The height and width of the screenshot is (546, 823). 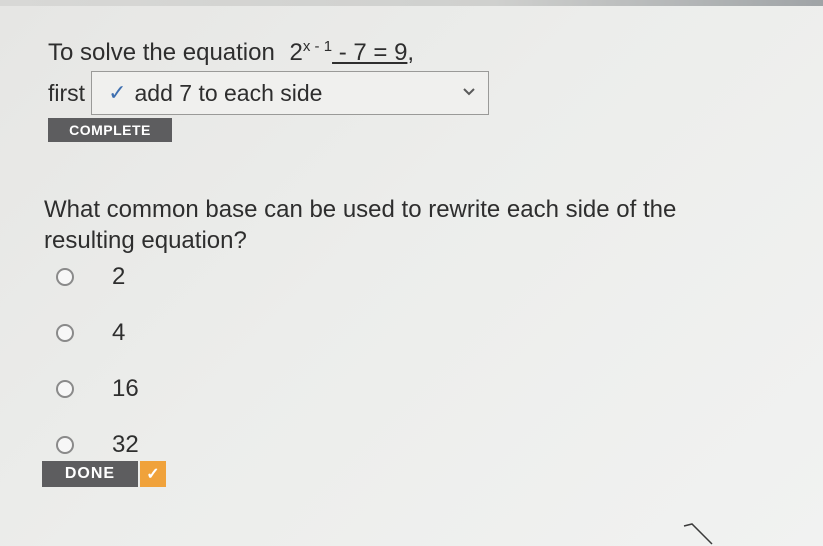 I want to click on equation-base: 2, so click(x=296, y=52).